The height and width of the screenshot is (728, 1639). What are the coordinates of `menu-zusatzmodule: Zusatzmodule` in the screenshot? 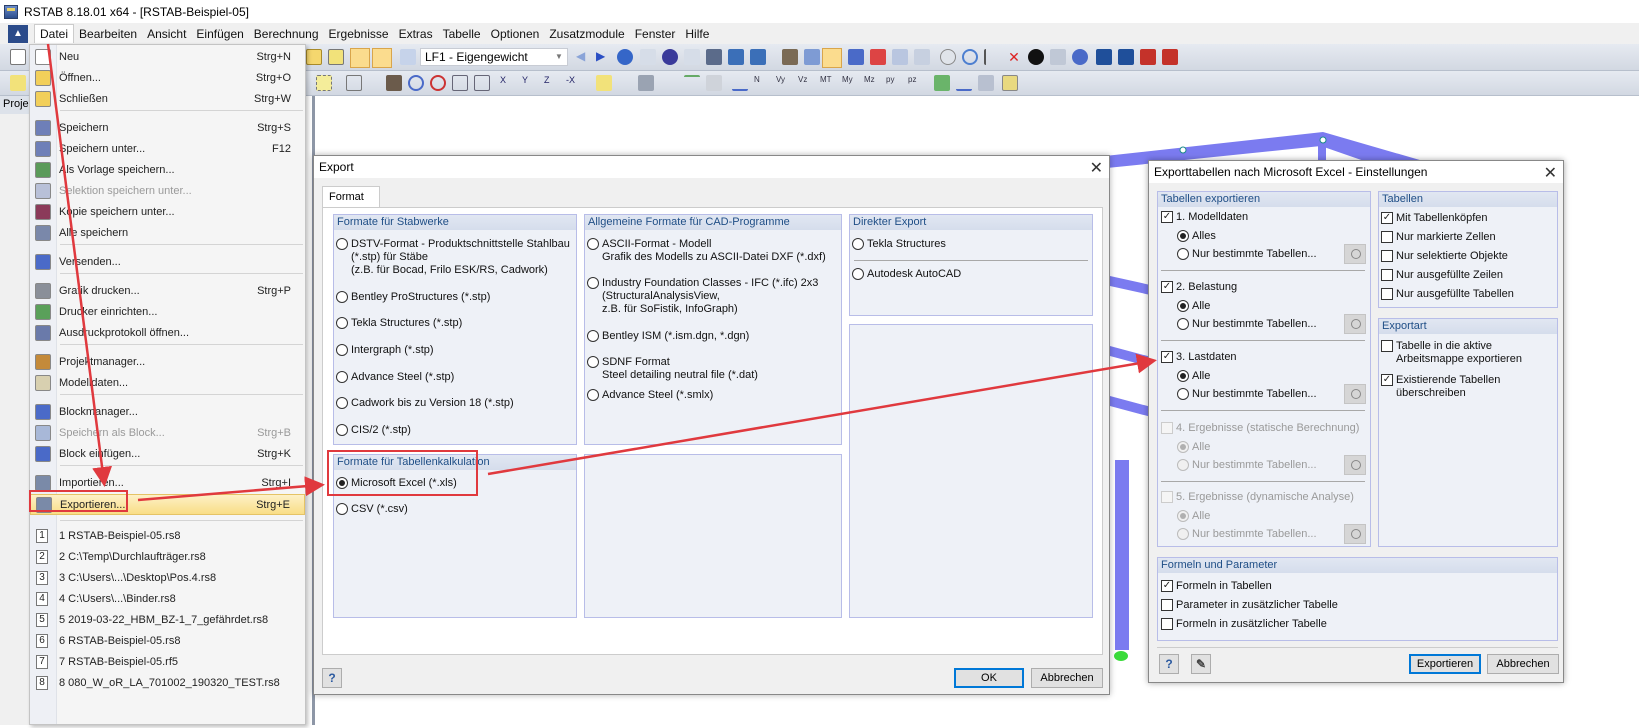 It's located at (586, 34).